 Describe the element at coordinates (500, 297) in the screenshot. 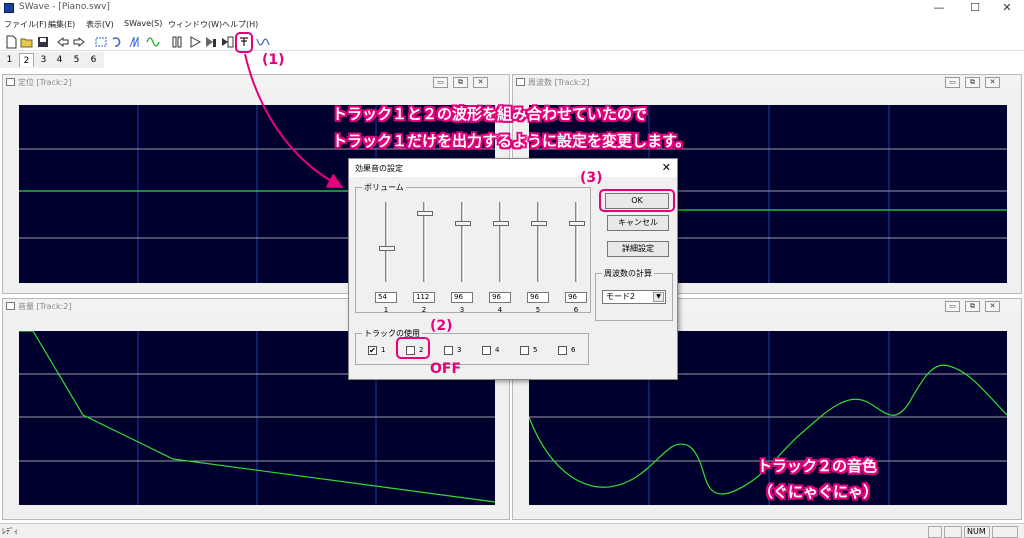

I see `volume-value-4: 96` at that location.